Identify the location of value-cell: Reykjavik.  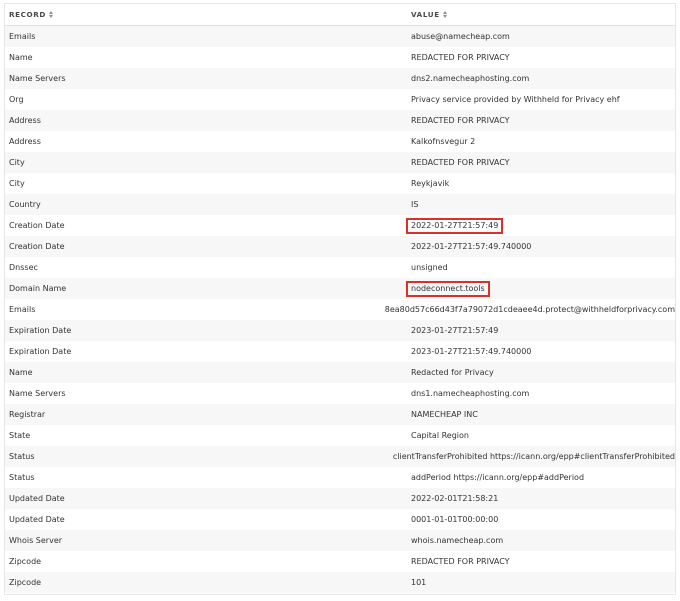
(430, 183).